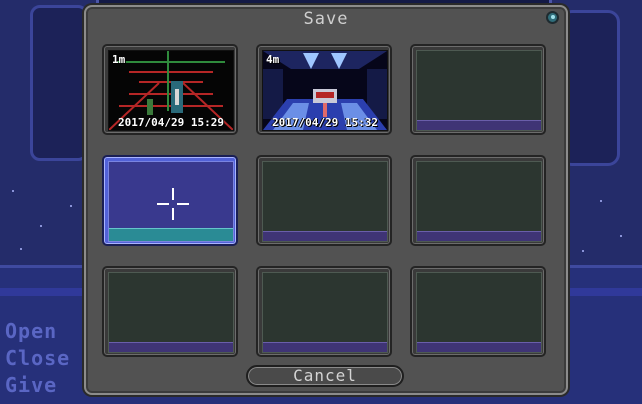 The image size is (642, 404). What do you see at coordinates (552, 17) in the screenshot?
I see `close-button` at bounding box center [552, 17].